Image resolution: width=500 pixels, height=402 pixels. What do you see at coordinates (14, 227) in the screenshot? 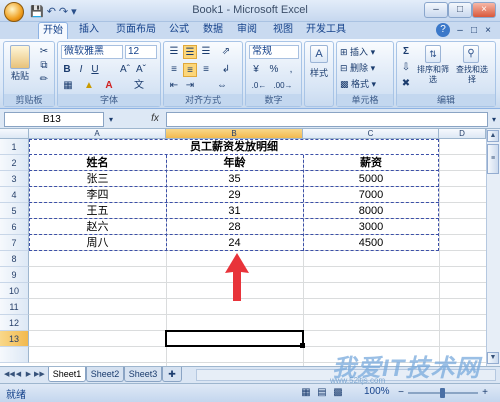
I see `row-header: 6` at bounding box center [14, 227].